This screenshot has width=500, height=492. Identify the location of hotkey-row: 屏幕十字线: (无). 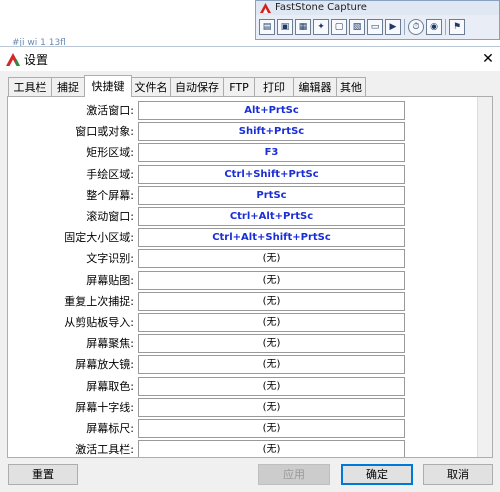
(208, 407).